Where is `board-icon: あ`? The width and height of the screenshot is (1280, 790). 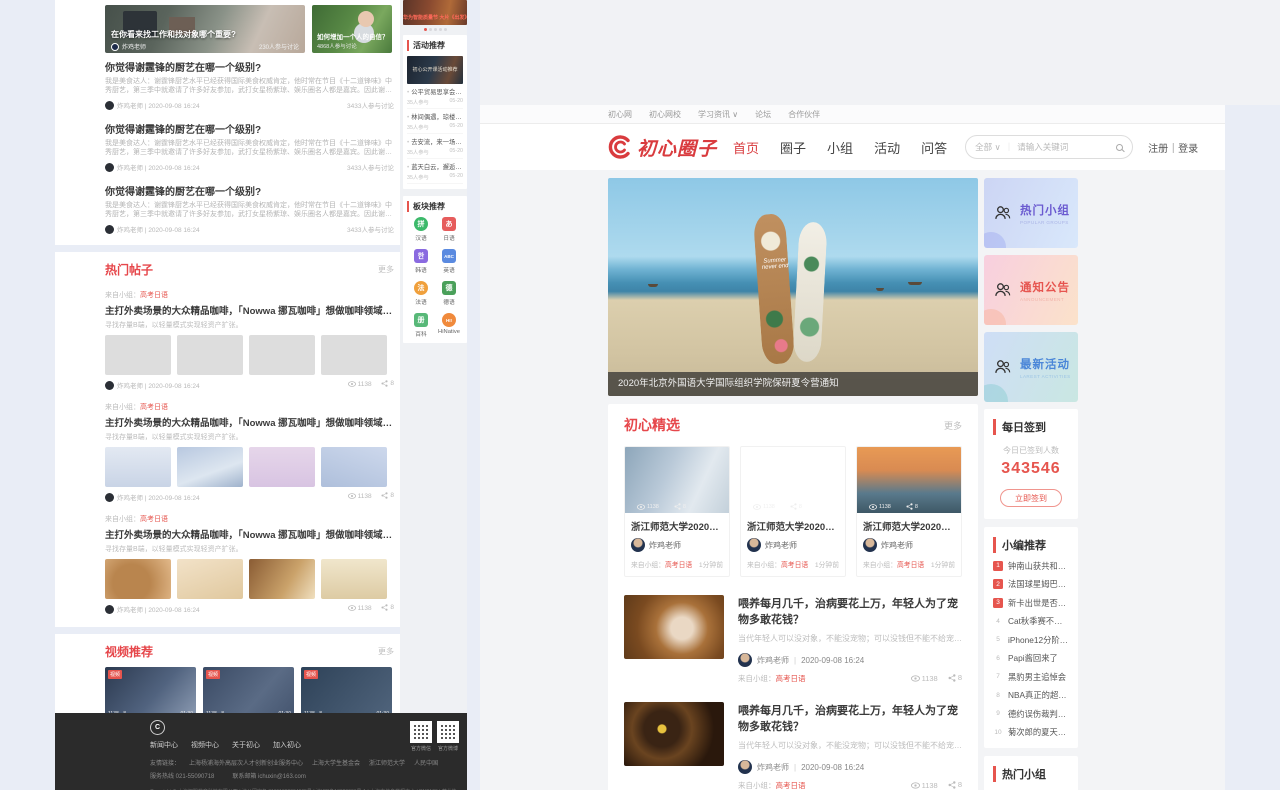 board-icon: あ is located at coordinates (449, 224).